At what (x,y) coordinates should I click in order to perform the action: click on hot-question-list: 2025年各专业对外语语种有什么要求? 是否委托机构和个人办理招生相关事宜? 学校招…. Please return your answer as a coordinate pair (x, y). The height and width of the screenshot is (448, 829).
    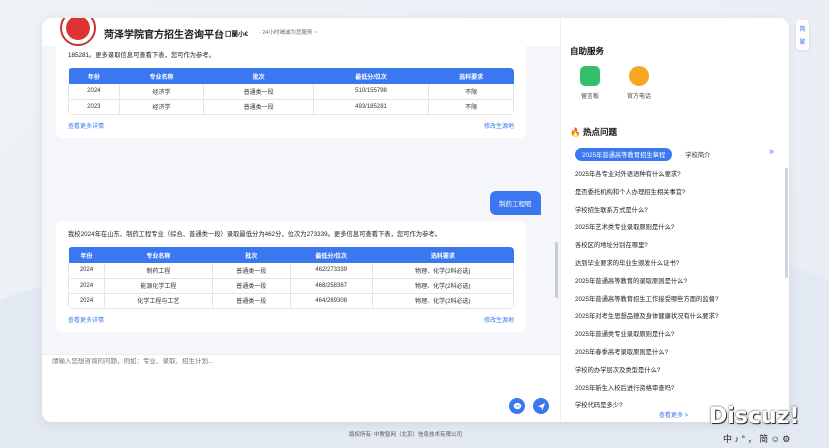
    Looking at the image, I should click on (675, 293).